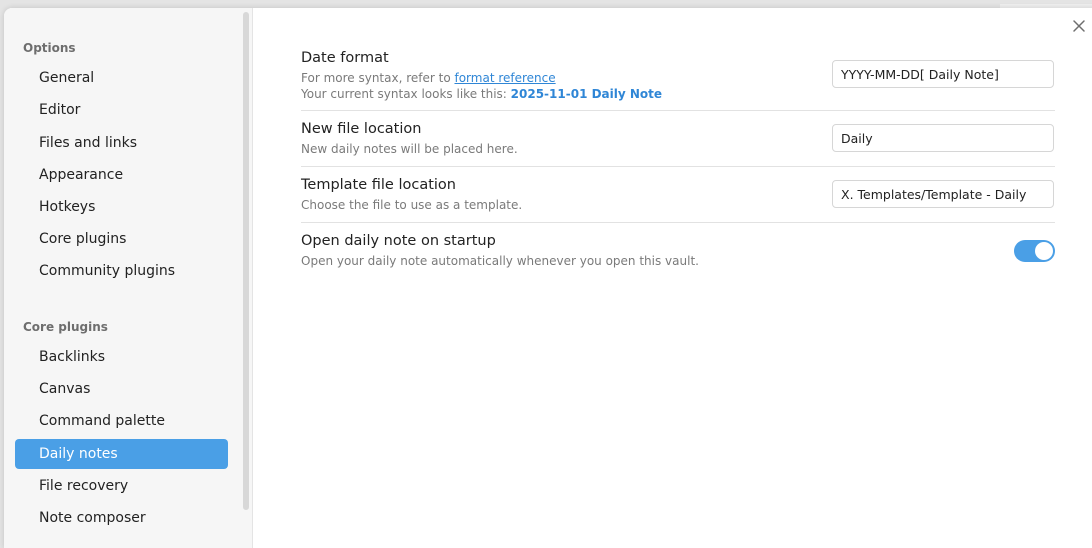 The height and width of the screenshot is (548, 1092). I want to click on sidebar-item-appearance: Appearance, so click(121, 175).